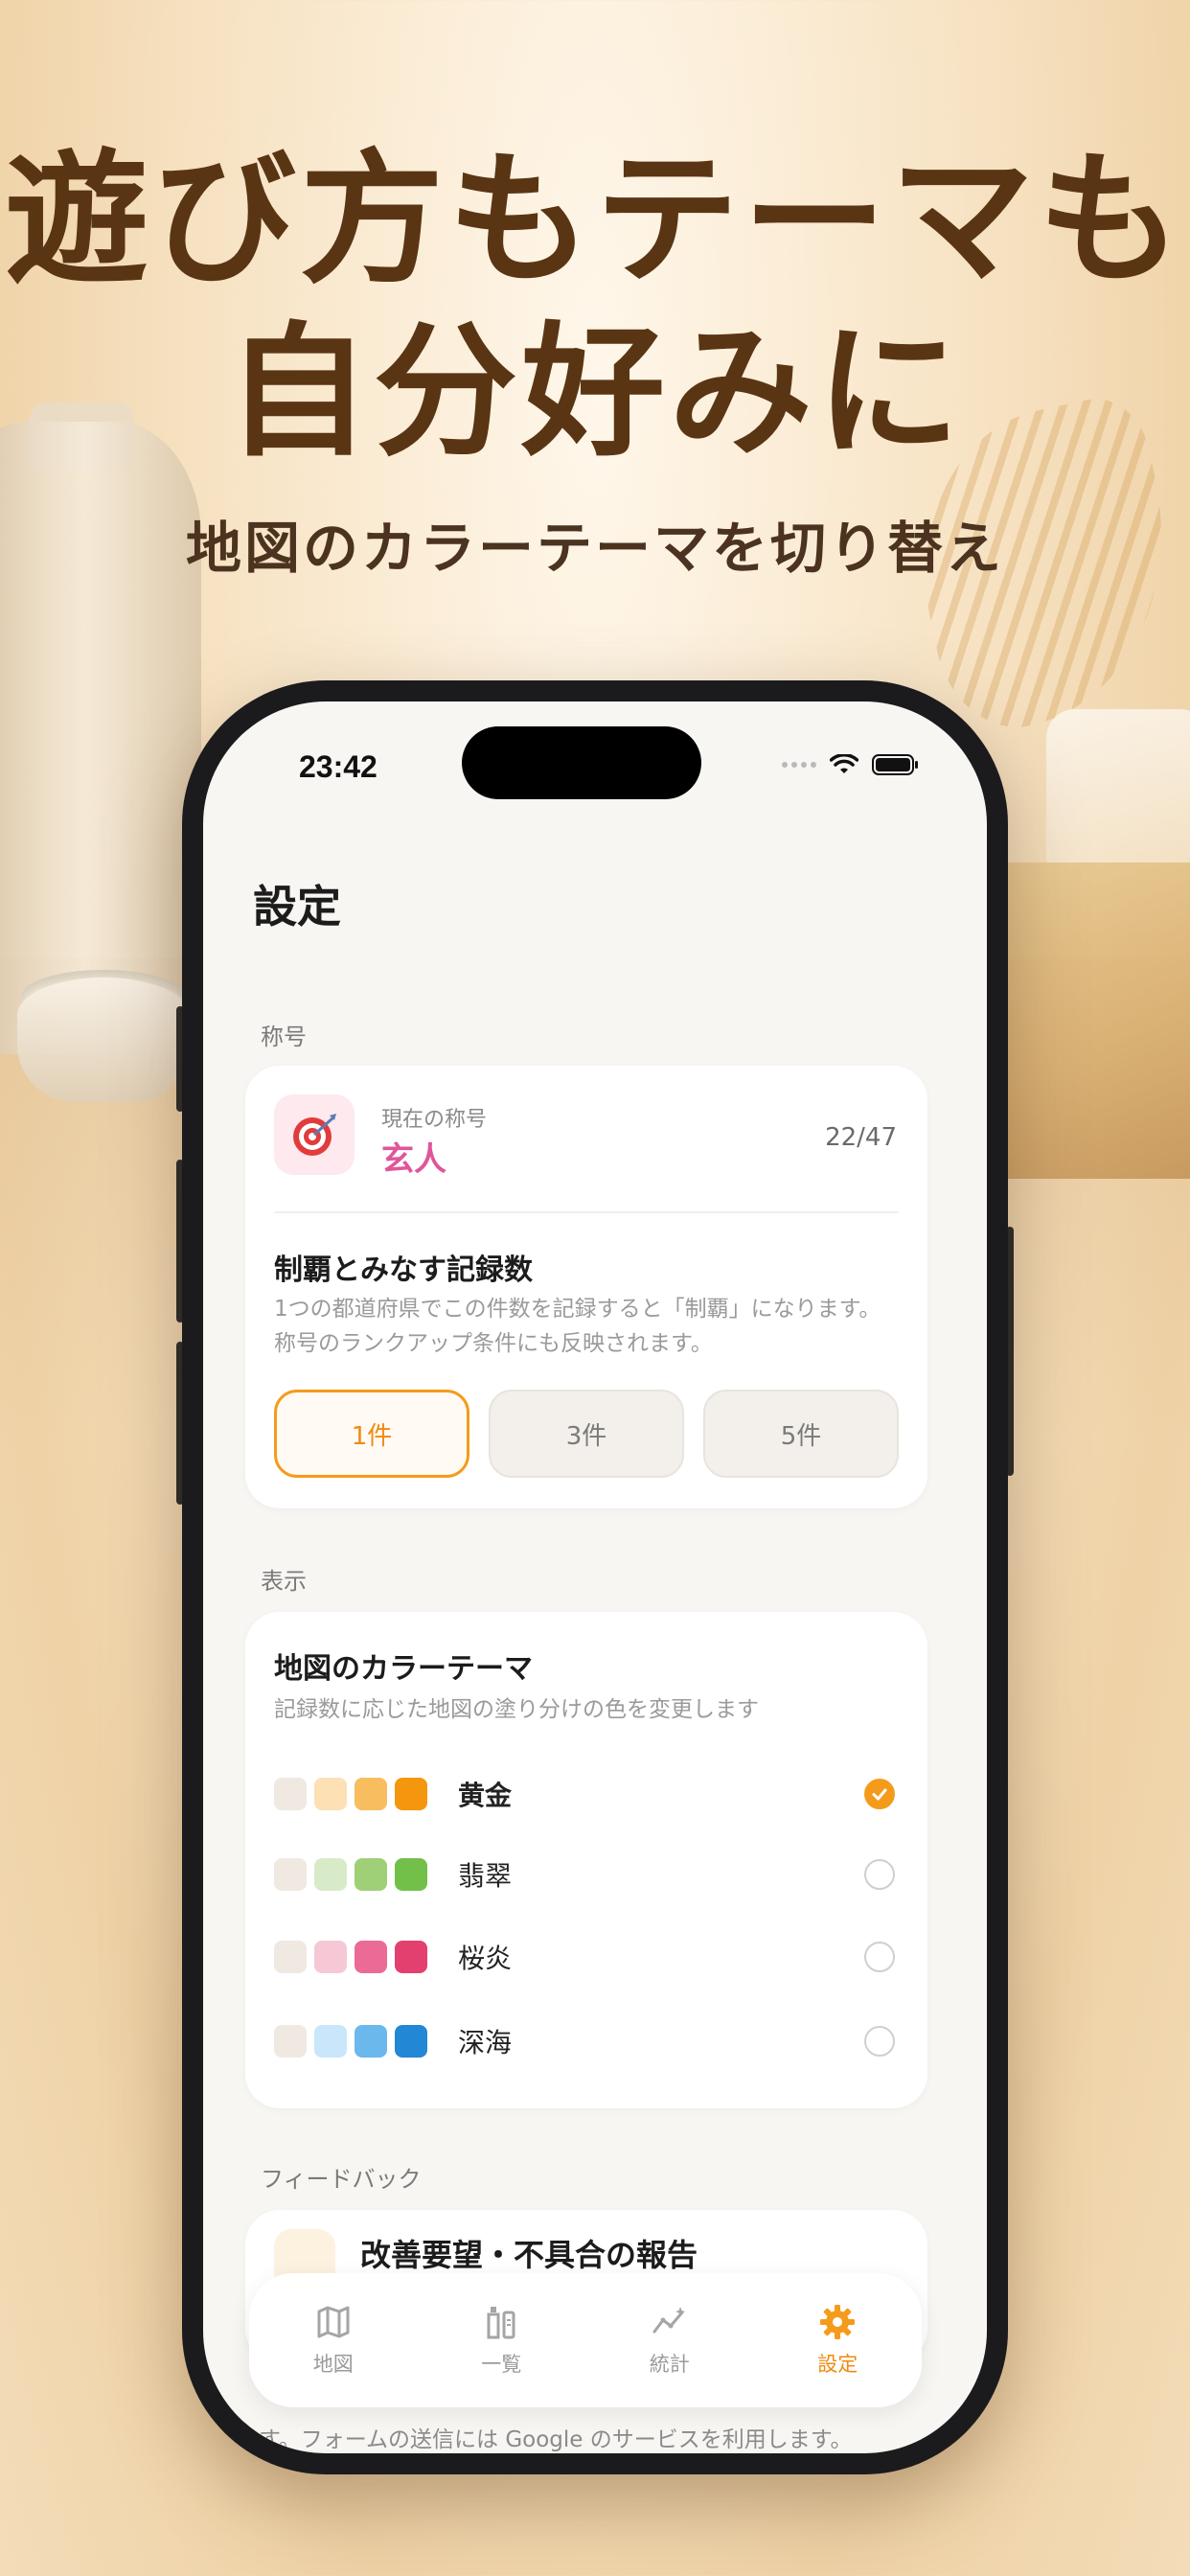 This screenshot has width=1190, height=2576. Describe the element at coordinates (594, 220) in the screenshot. I see `headline-line1: 遊び方もテーマも` at that location.